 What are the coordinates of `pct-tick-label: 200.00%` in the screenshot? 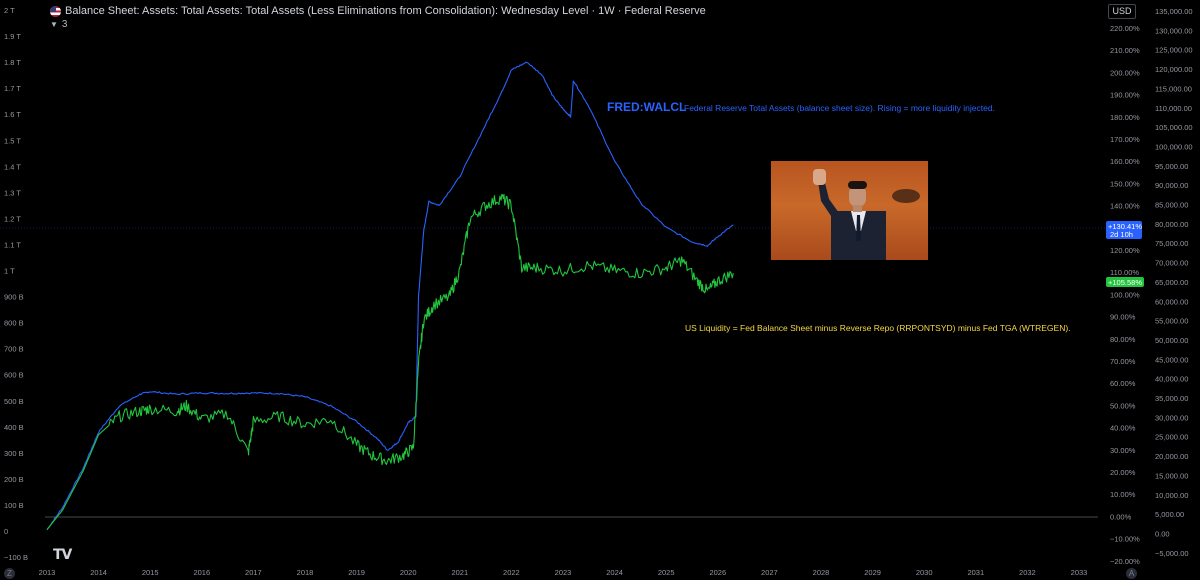 It's located at (1125, 72).